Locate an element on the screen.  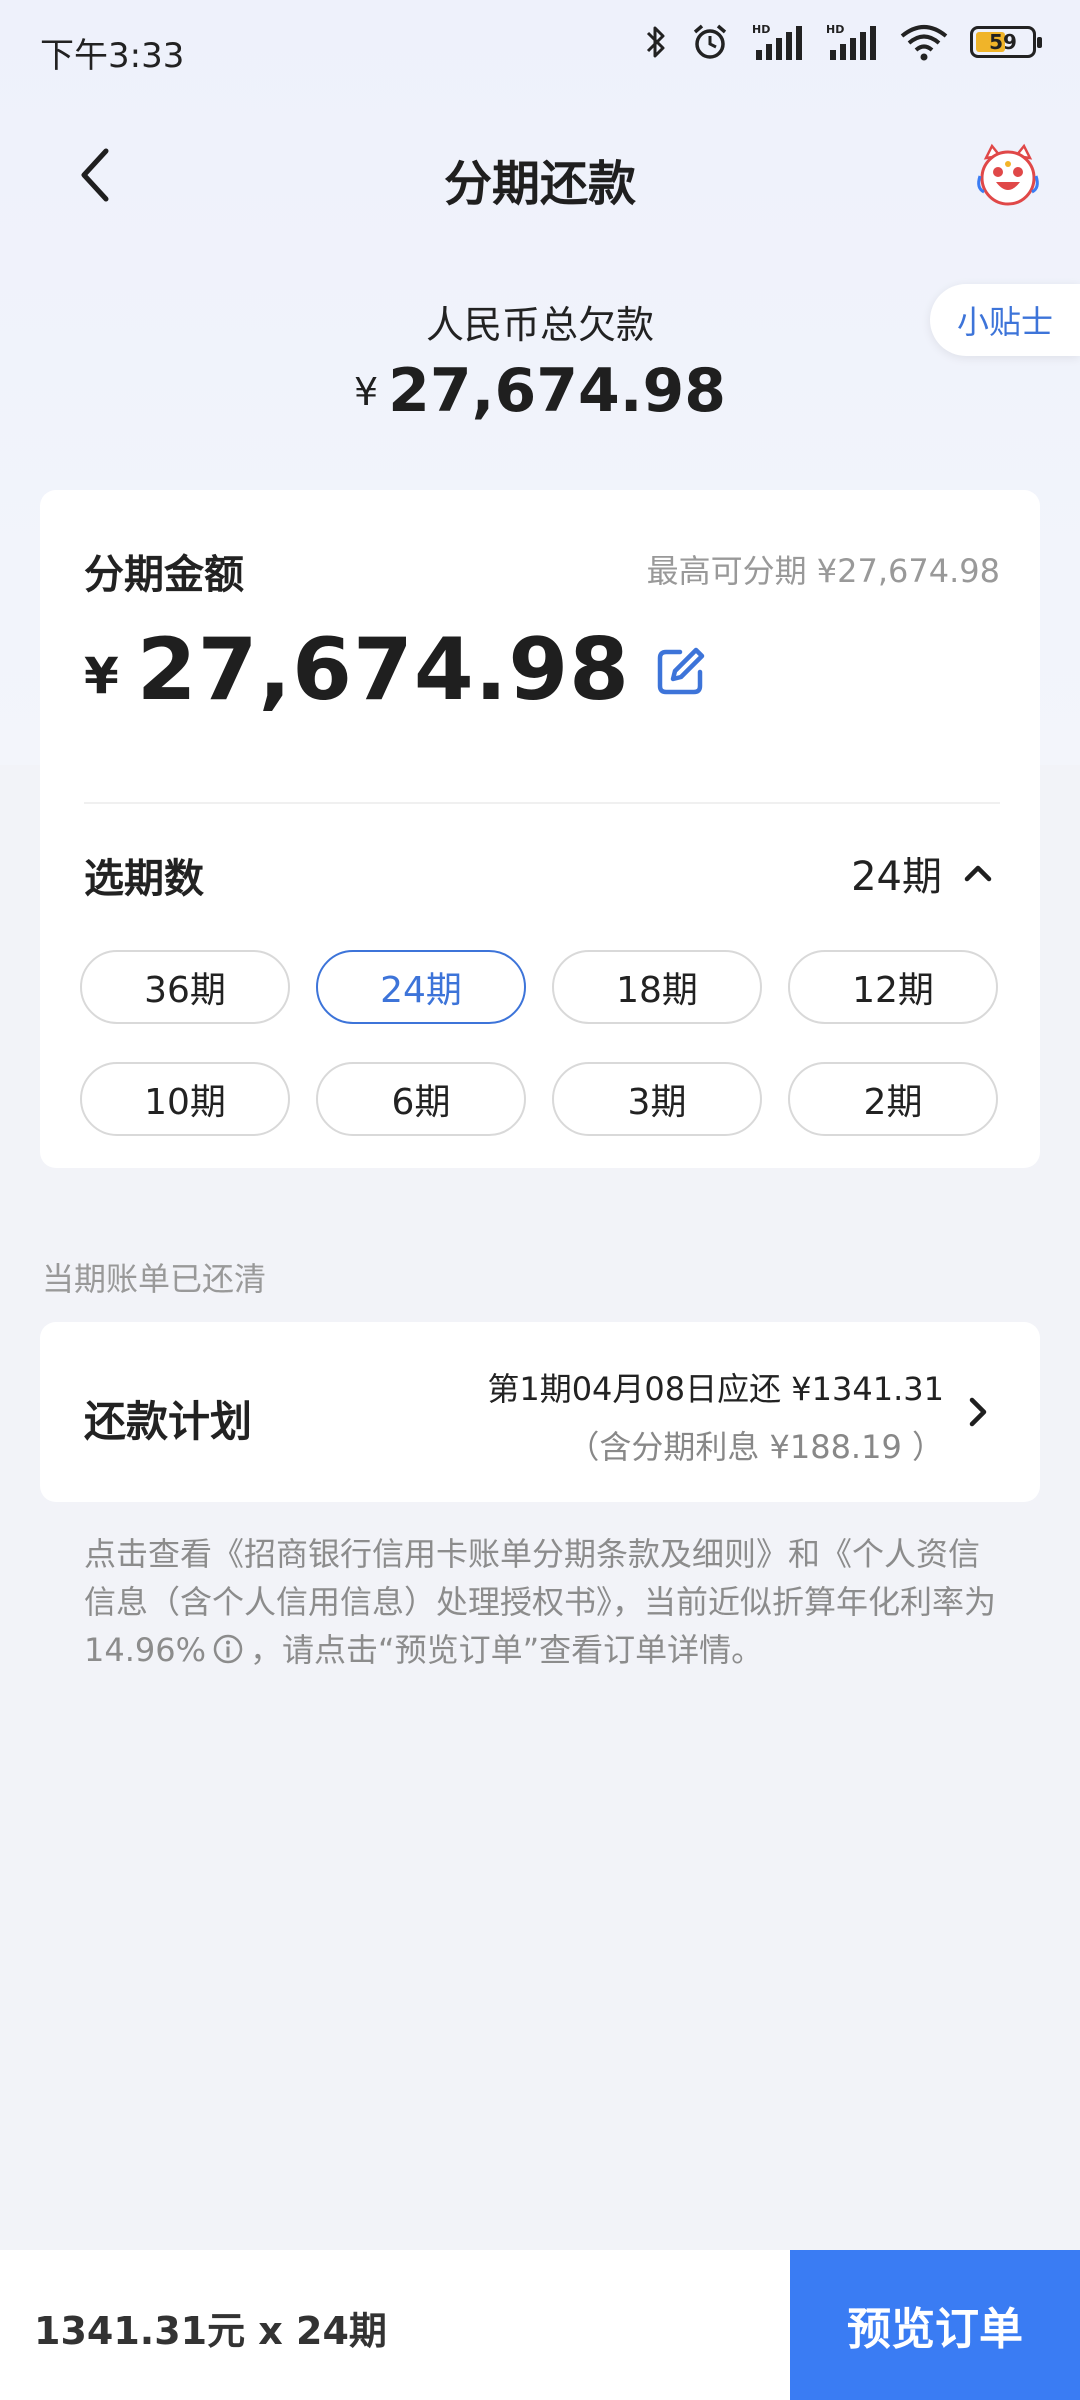
bill-status-text: 当期账单已还清 is located at coordinates (154, 1279).